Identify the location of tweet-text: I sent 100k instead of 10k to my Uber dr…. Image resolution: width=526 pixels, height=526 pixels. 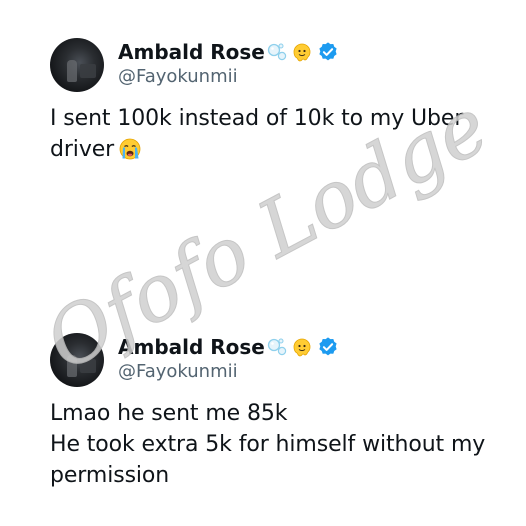
(273, 134).